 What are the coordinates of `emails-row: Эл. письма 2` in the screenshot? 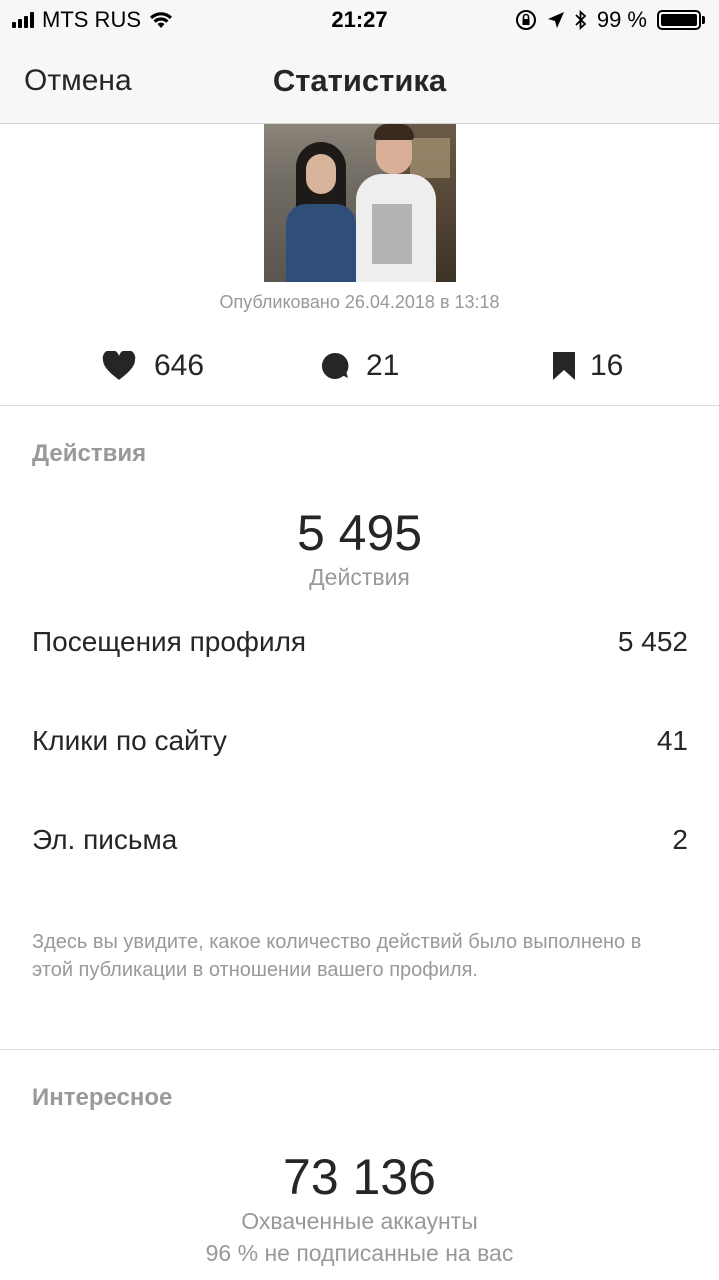 It's located at (360, 840).